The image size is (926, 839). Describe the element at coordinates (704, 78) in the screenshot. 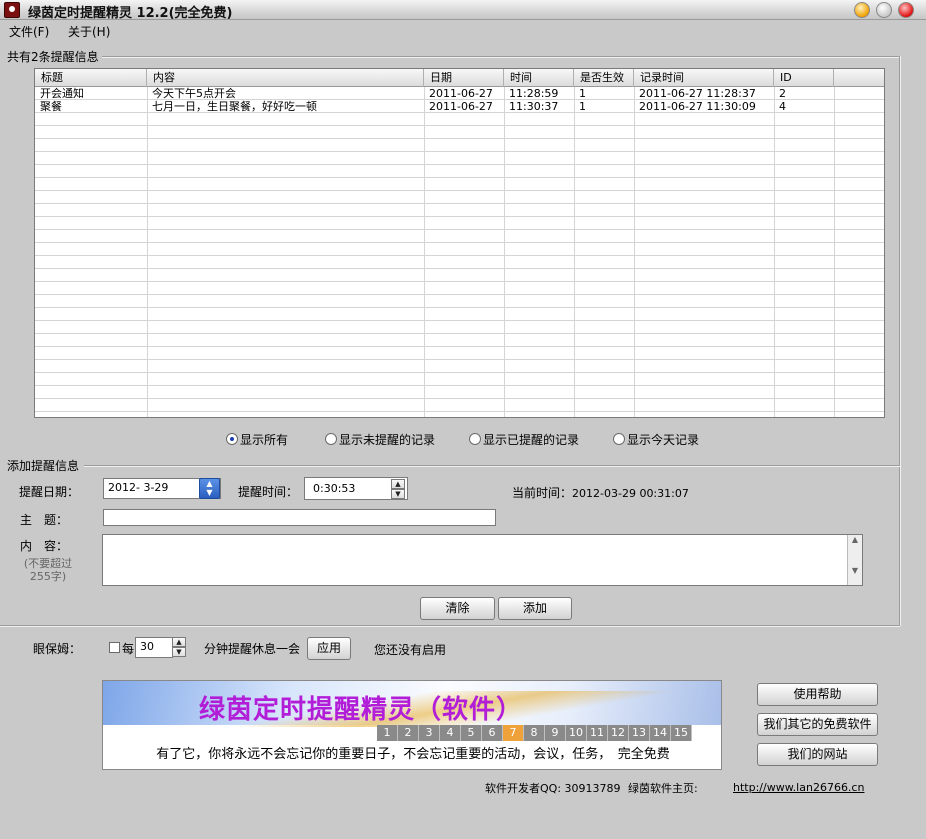

I see `column-header: 记录时间` at that location.